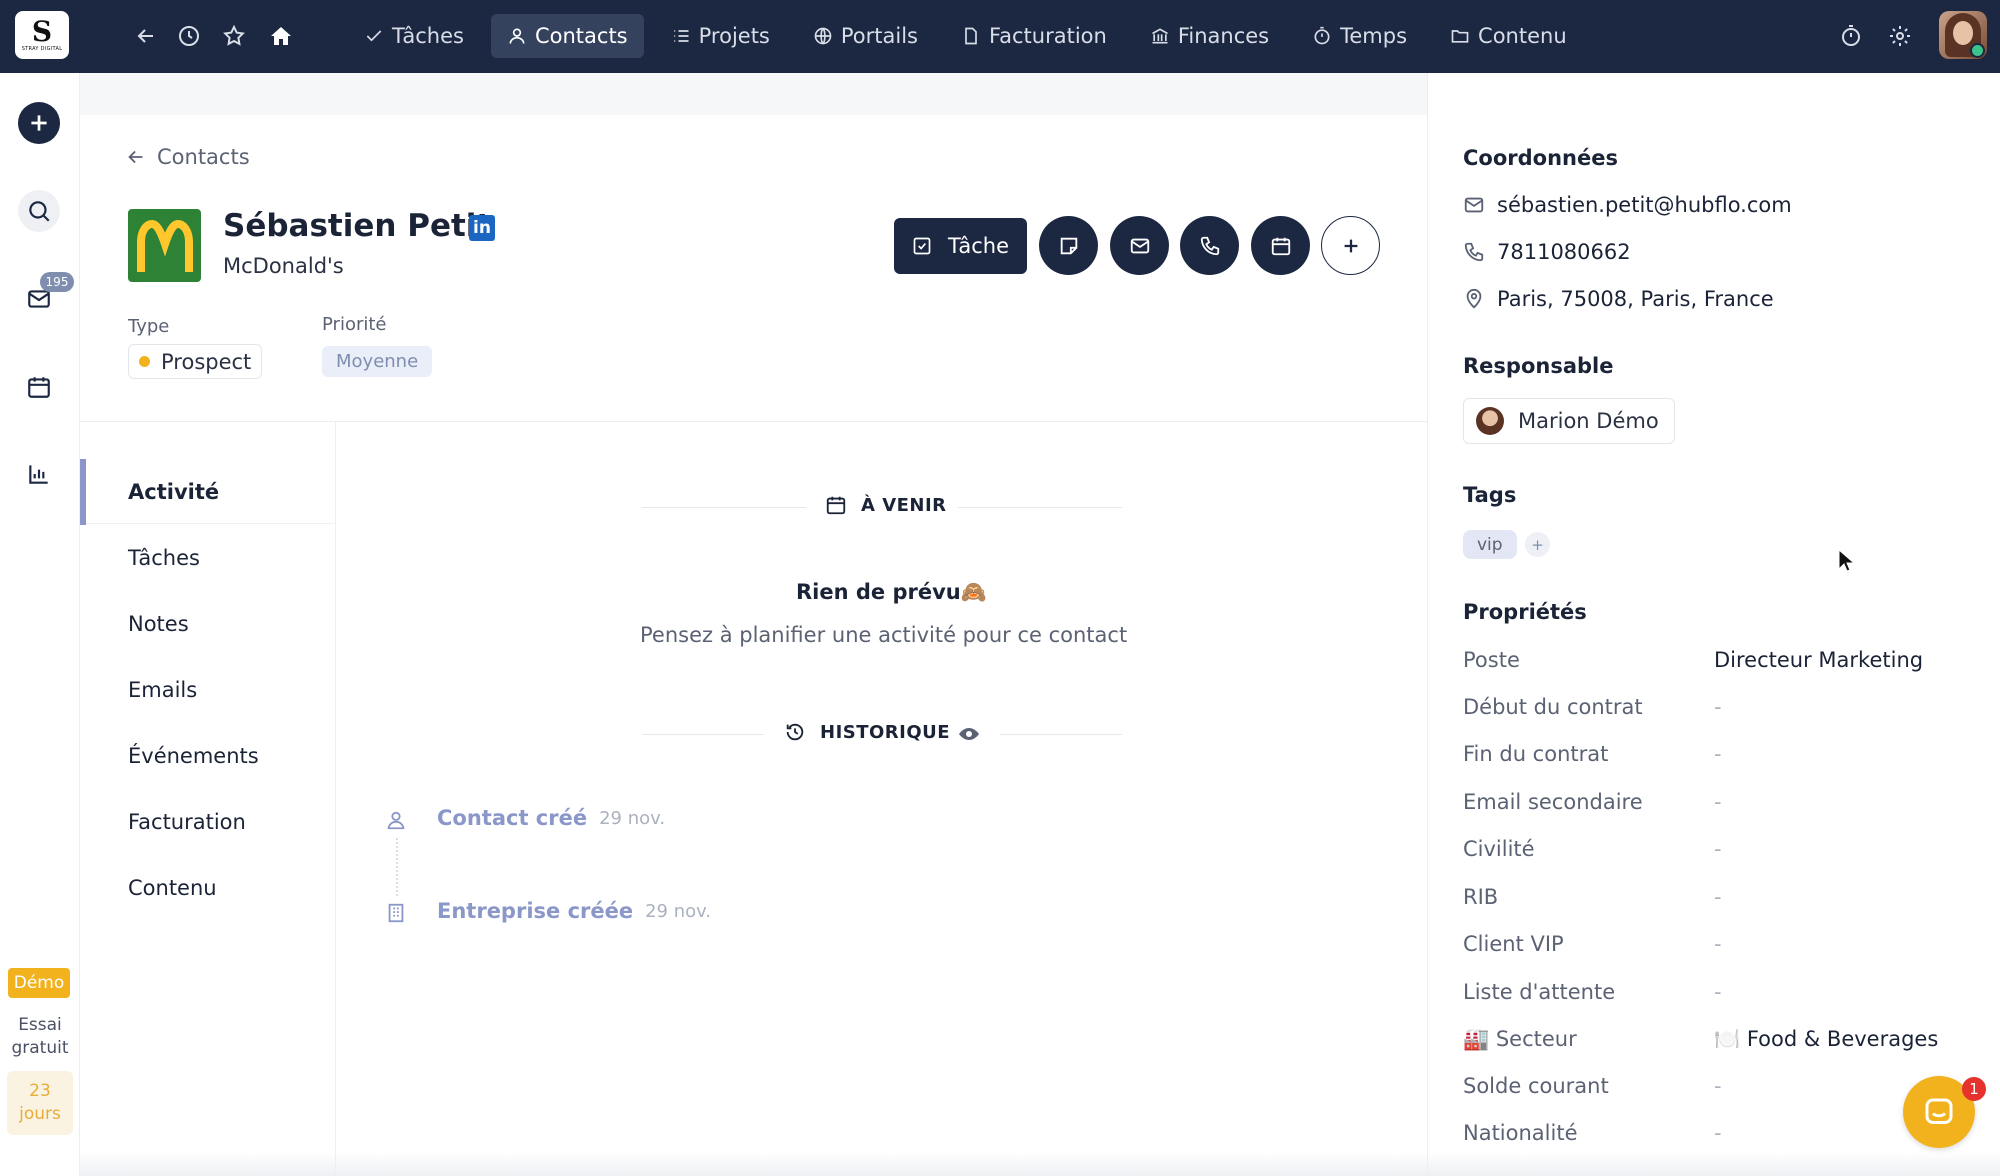  I want to click on tab-notes: Notes, so click(158, 624).